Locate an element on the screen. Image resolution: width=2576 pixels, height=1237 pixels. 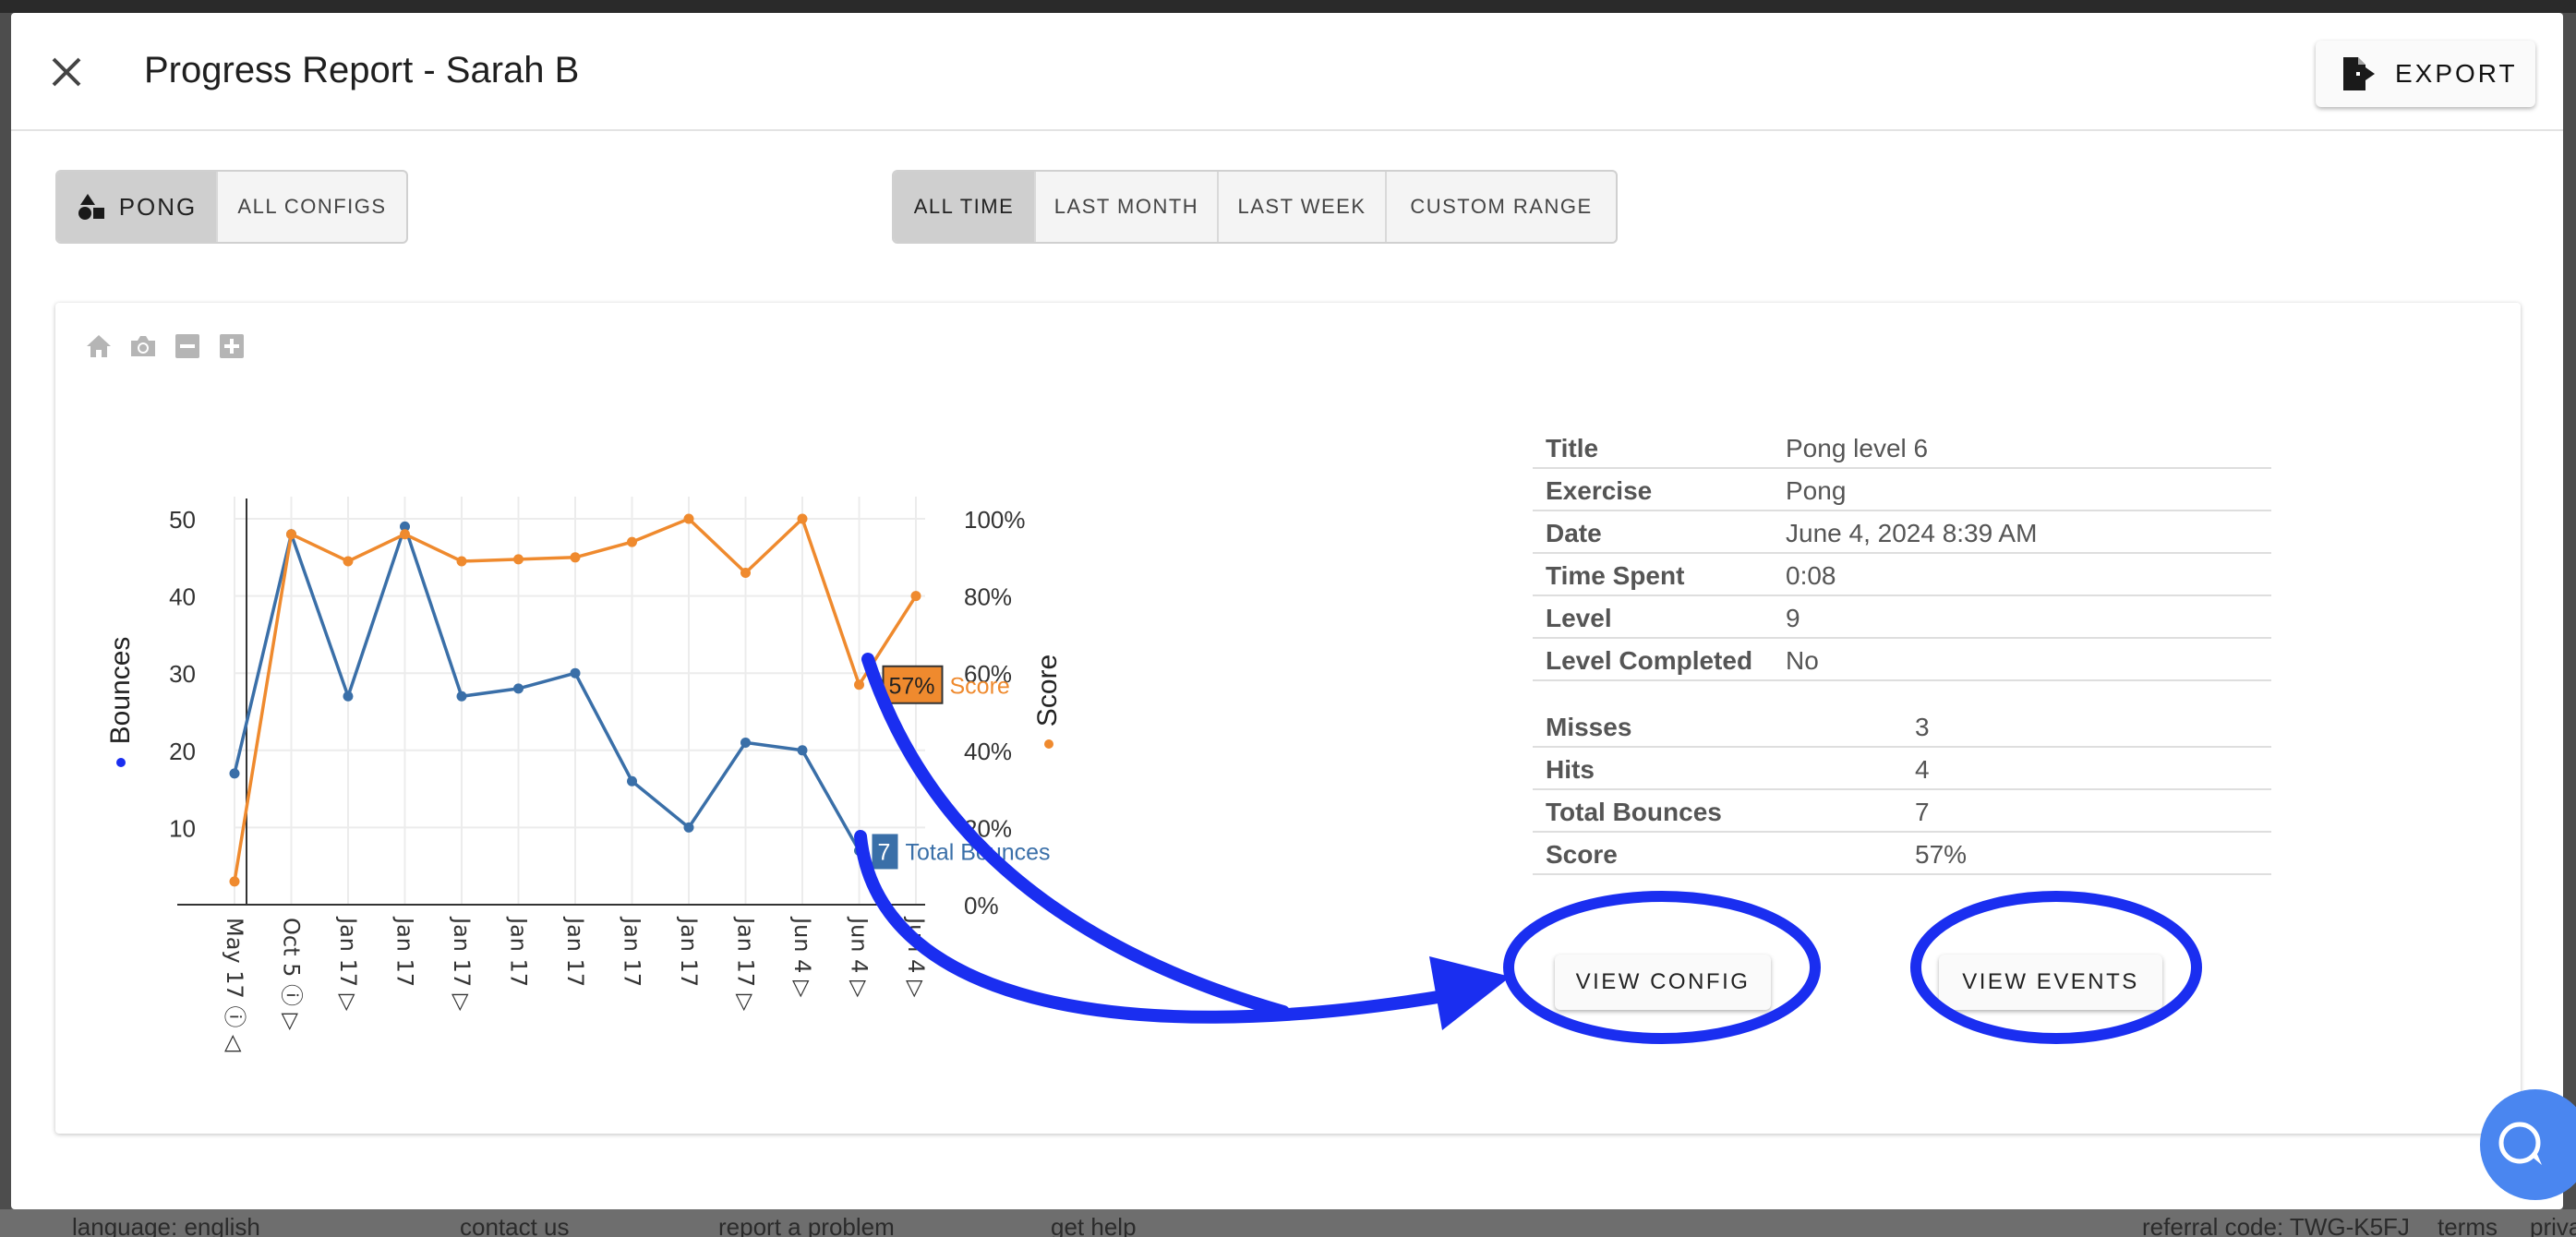
right-axis-legend-dot is located at coordinates (1048, 744).